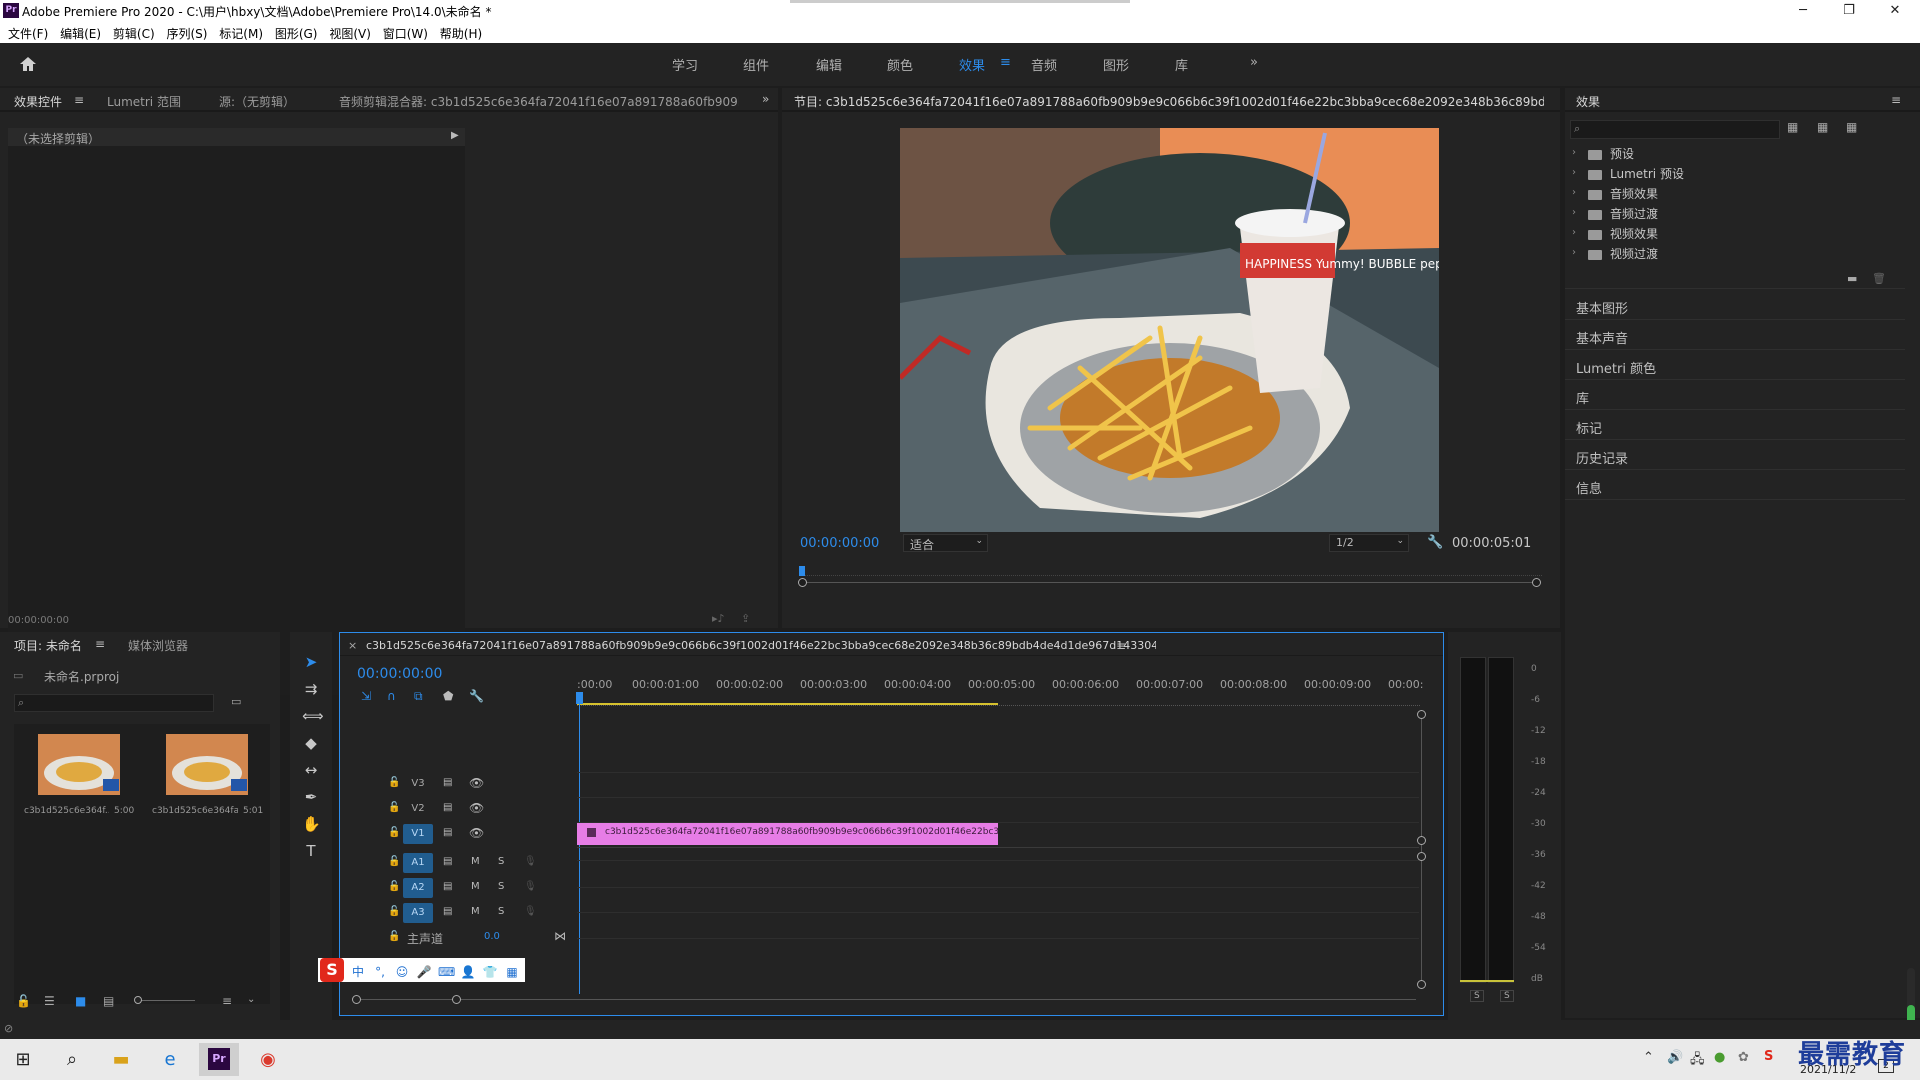 This screenshot has width=1920, height=1080. I want to click on ripple-edit-tool-icon: ⟺, so click(313, 716).